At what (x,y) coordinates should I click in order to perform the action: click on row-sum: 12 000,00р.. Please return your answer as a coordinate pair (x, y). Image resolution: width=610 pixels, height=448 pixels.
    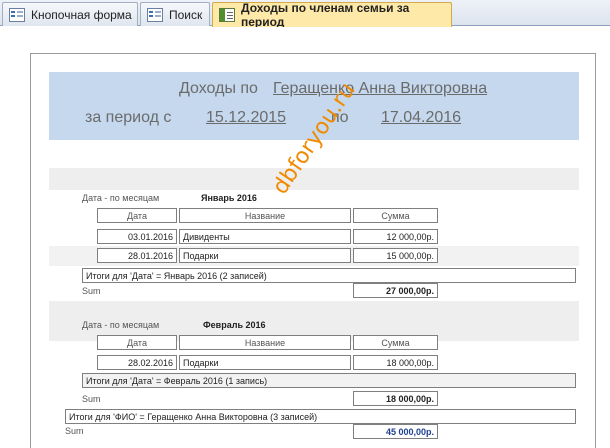
    Looking at the image, I should click on (395, 236).